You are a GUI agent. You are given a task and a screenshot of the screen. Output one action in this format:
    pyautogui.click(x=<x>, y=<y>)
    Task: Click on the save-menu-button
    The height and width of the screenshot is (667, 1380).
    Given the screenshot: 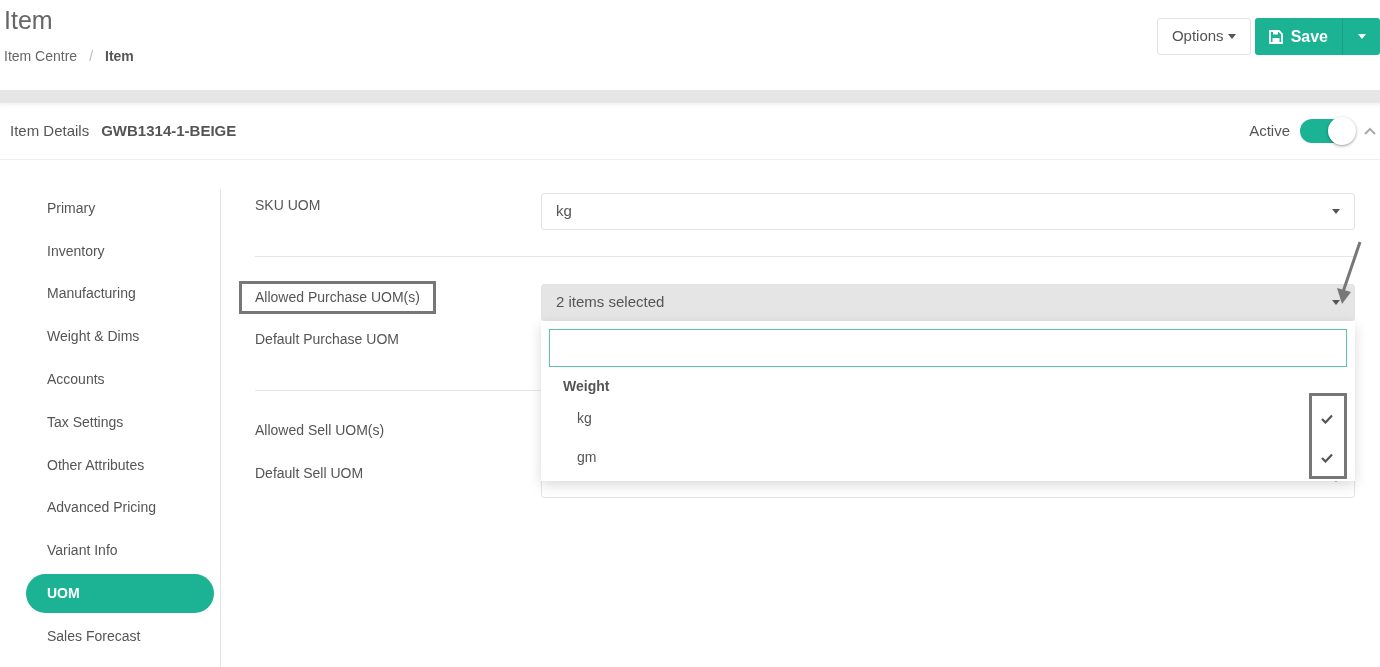 What is the action you would take?
    pyautogui.click(x=1361, y=36)
    